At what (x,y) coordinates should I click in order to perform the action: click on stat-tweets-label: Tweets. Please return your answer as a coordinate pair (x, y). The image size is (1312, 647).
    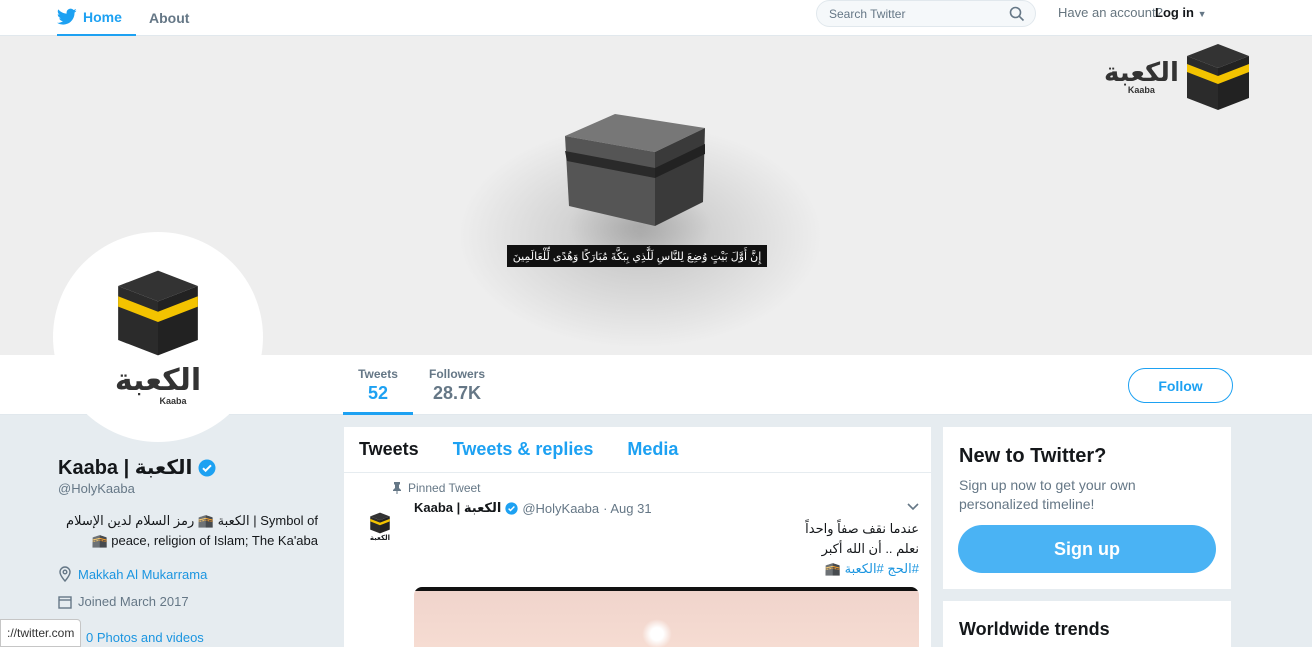
    Looking at the image, I should click on (378, 374).